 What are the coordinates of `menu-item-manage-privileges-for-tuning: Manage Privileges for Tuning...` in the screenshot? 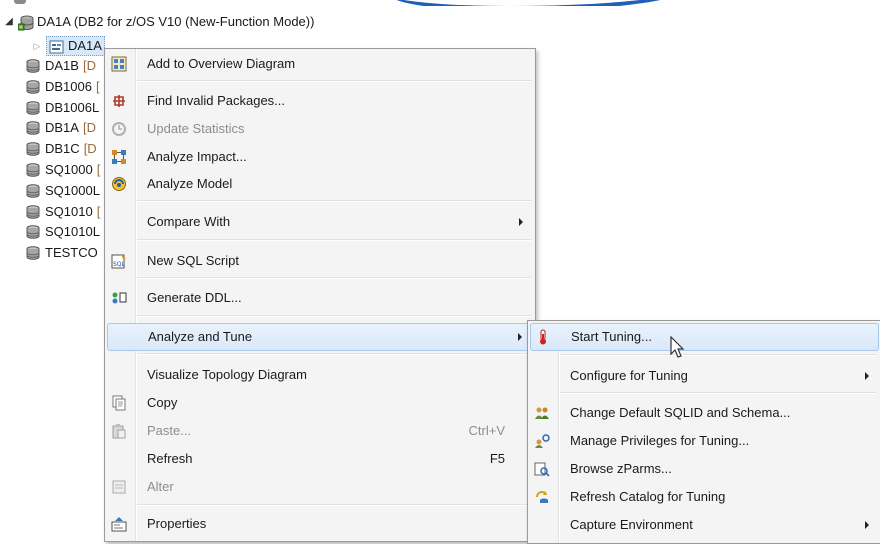 It's located at (704, 441).